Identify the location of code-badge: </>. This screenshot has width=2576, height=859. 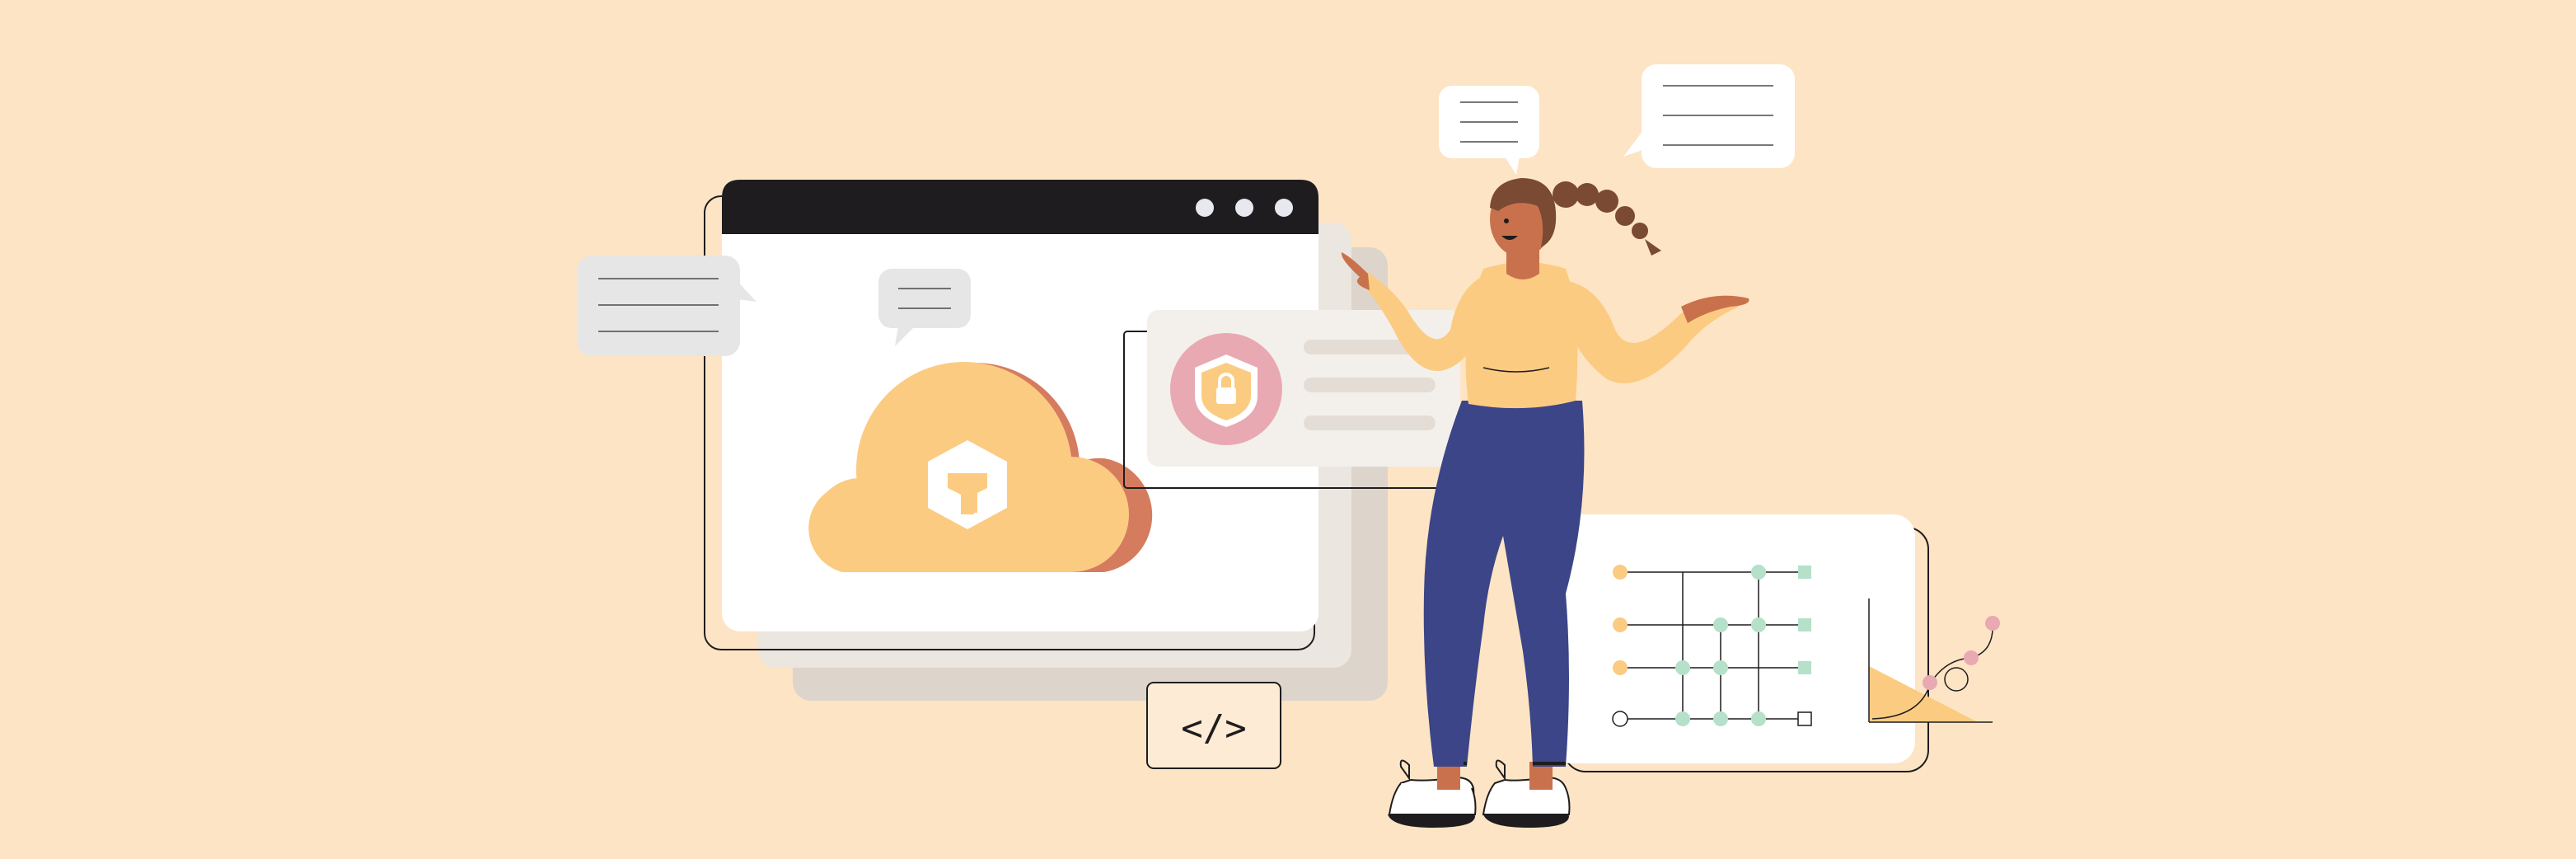
(1213, 726).